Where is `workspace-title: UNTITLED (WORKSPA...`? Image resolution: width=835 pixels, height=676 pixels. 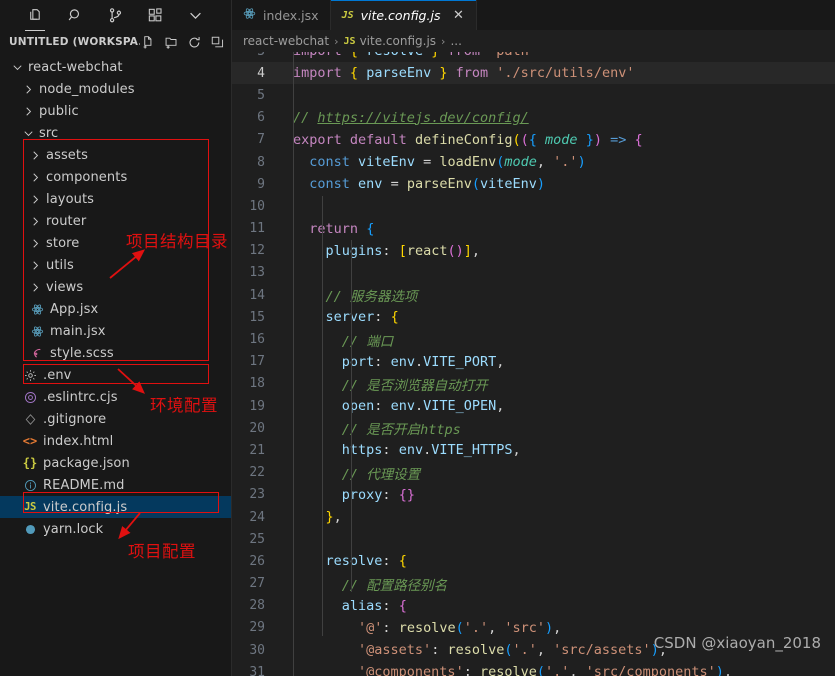 workspace-title: UNTITLED (WORKSPA... is located at coordinates (74, 42).